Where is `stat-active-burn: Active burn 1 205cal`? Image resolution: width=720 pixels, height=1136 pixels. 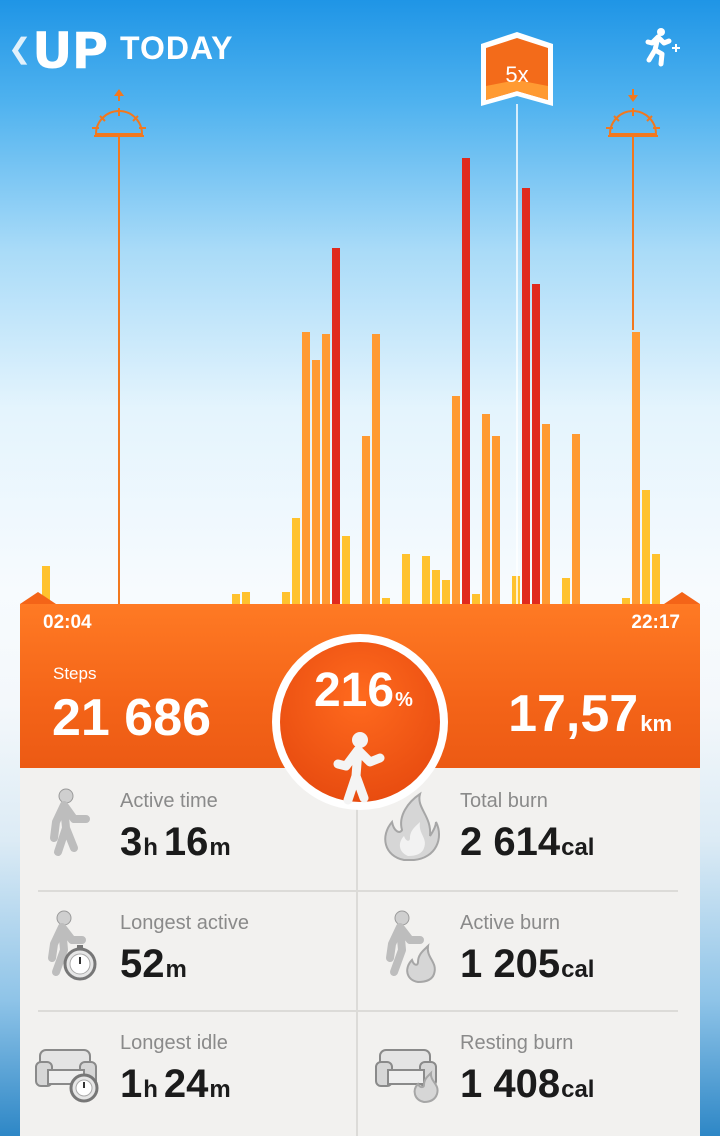
stat-active-burn: Active burn 1 205cal is located at coordinates (525, 945).